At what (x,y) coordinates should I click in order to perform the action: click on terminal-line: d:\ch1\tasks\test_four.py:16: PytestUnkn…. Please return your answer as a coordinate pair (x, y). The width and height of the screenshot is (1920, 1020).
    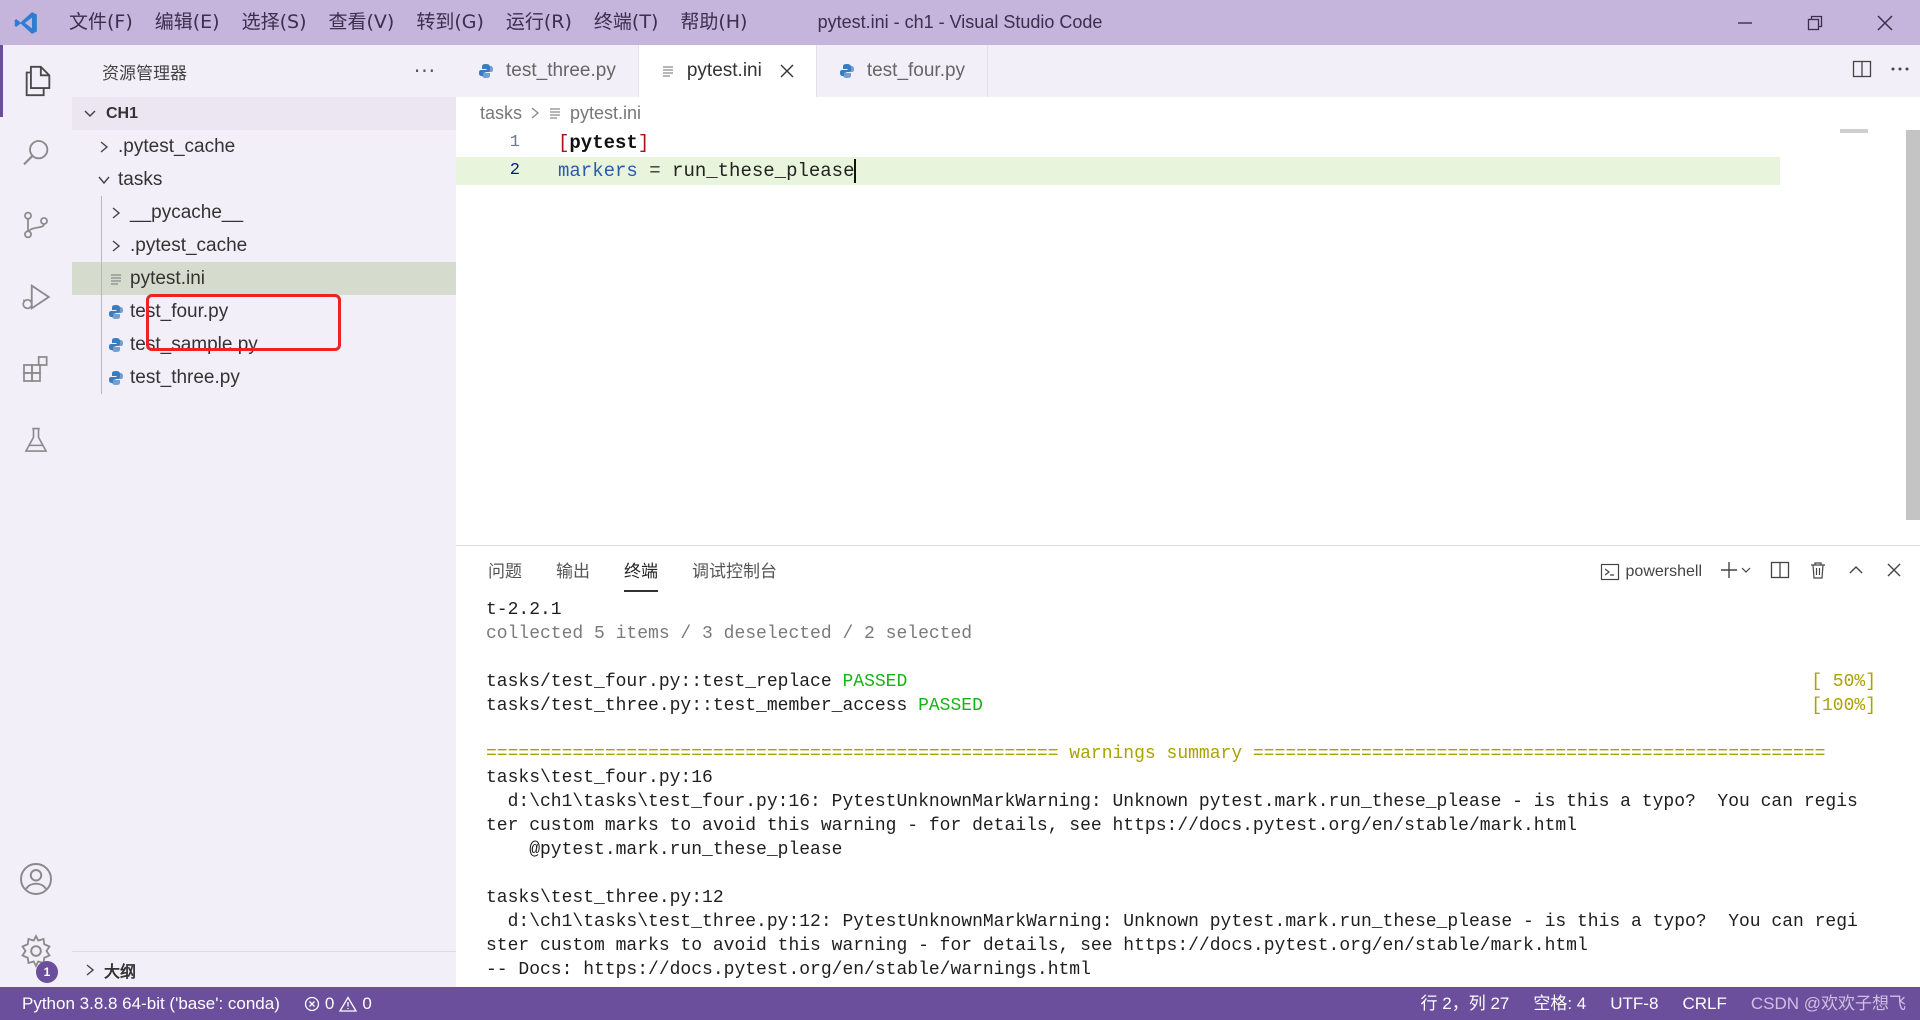
    Looking at the image, I should click on (1172, 802).